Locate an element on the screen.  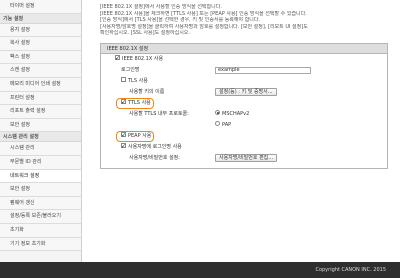
ttls-protocol-row: 사용할 TTLS 내부 프로토콜: MSCHAPv2 is located at coordinates (244, 114).